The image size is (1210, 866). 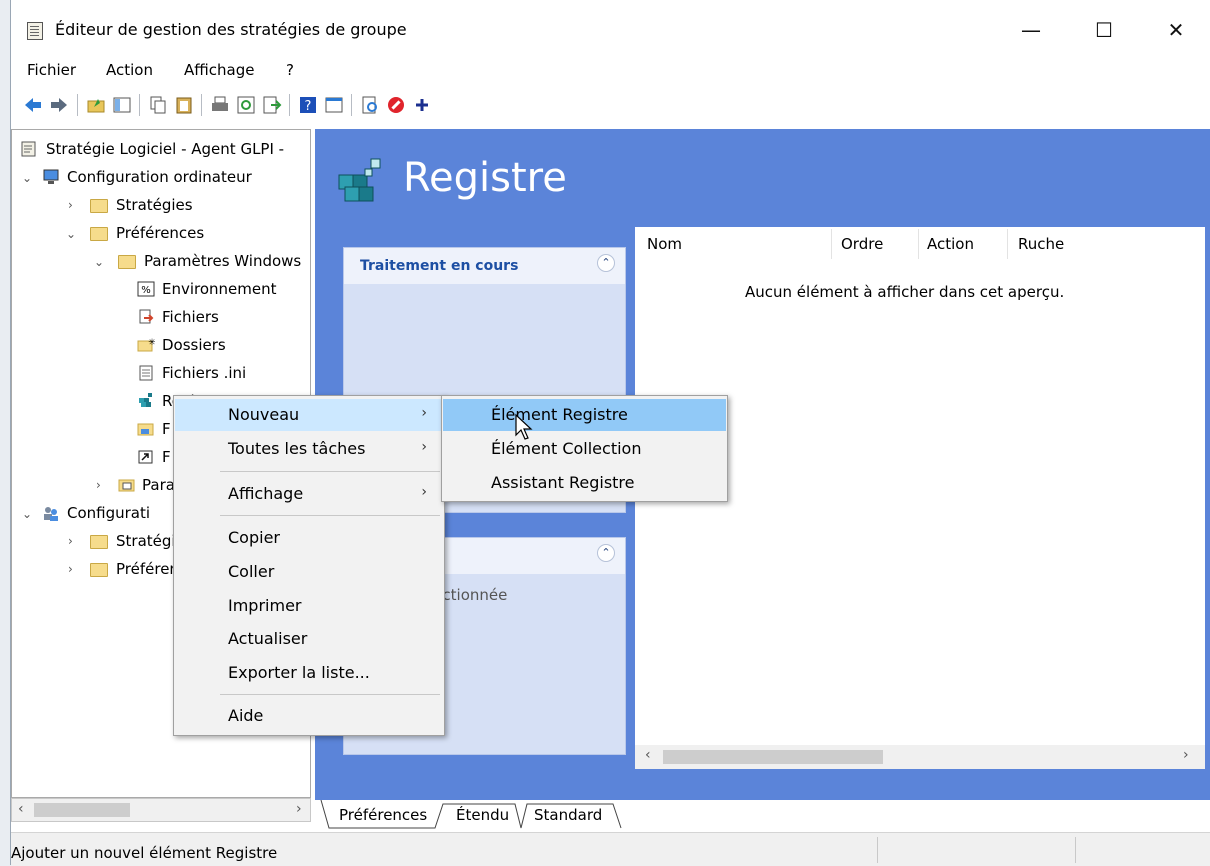 What do you see at coordinates (396, 105) in the screenshot?
I see `stop-icon` at bounding box center [396, 105].